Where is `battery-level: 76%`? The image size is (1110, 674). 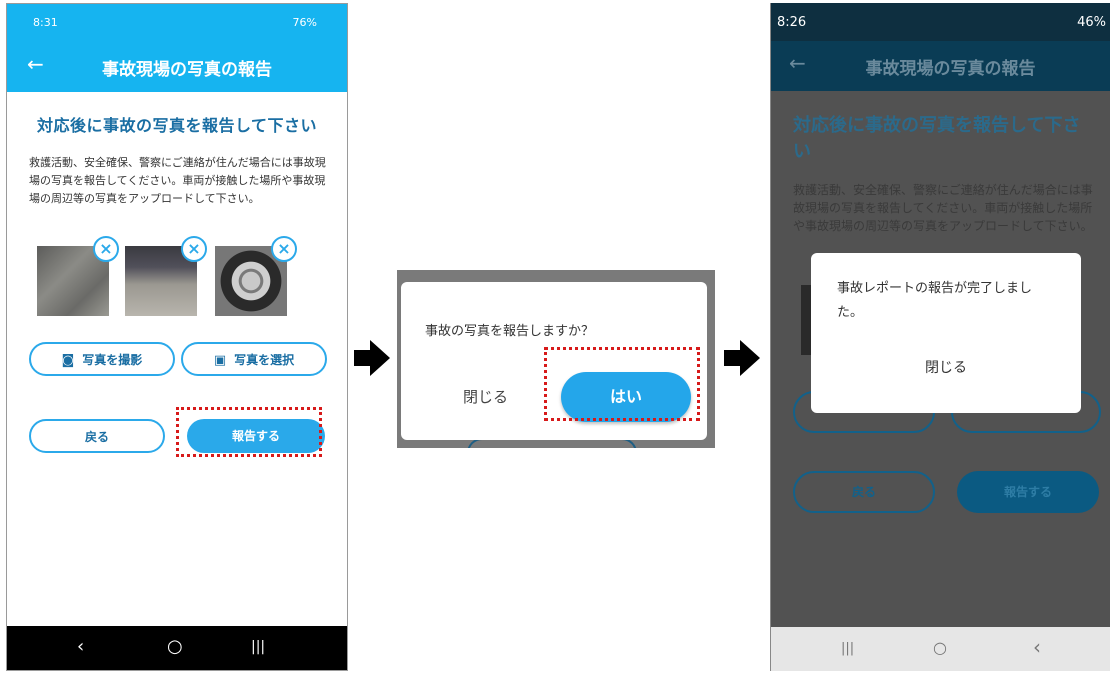 battery-level: 76% is located at coordinates (304, 22).